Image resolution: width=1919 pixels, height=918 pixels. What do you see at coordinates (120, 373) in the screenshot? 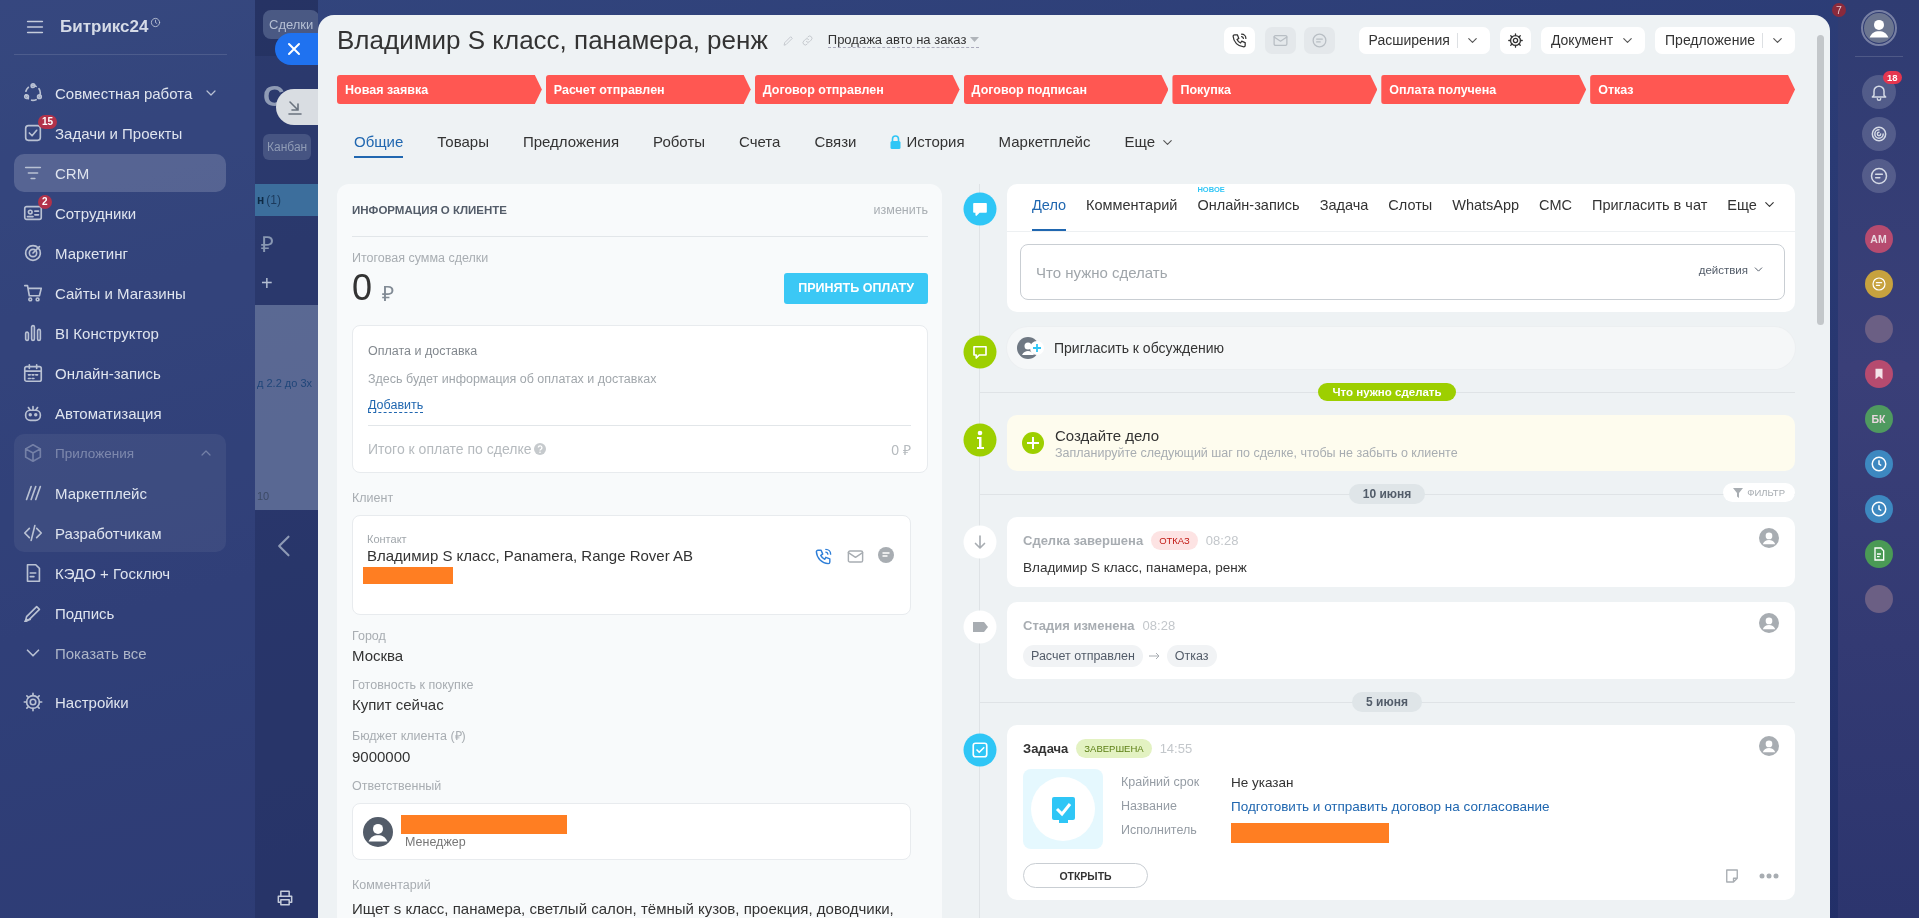
I see `menu-item: Онлайн-запись` at bounding box center [120, 373].